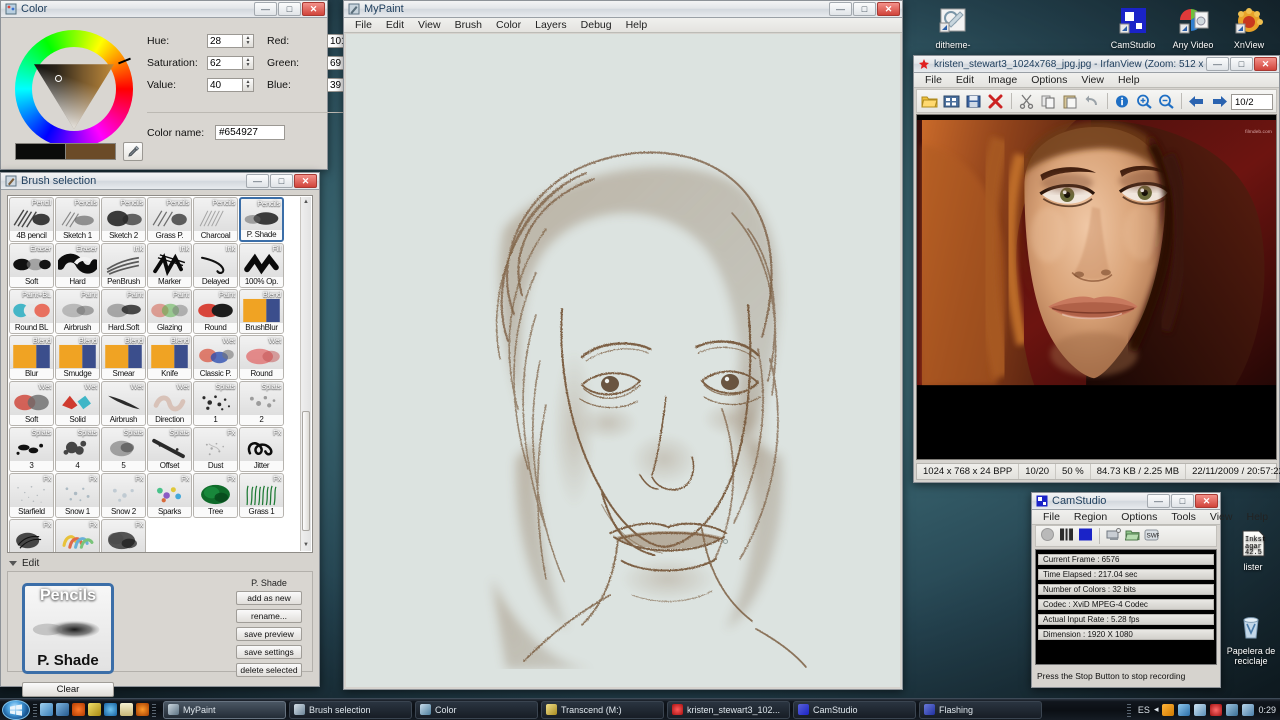 The width and height of the screenshot is (1280, 720). What do you see at coordinates (269, 634) in the screenshot?
I see `save-preview-button: save preview` at bounding box center [269, 634].